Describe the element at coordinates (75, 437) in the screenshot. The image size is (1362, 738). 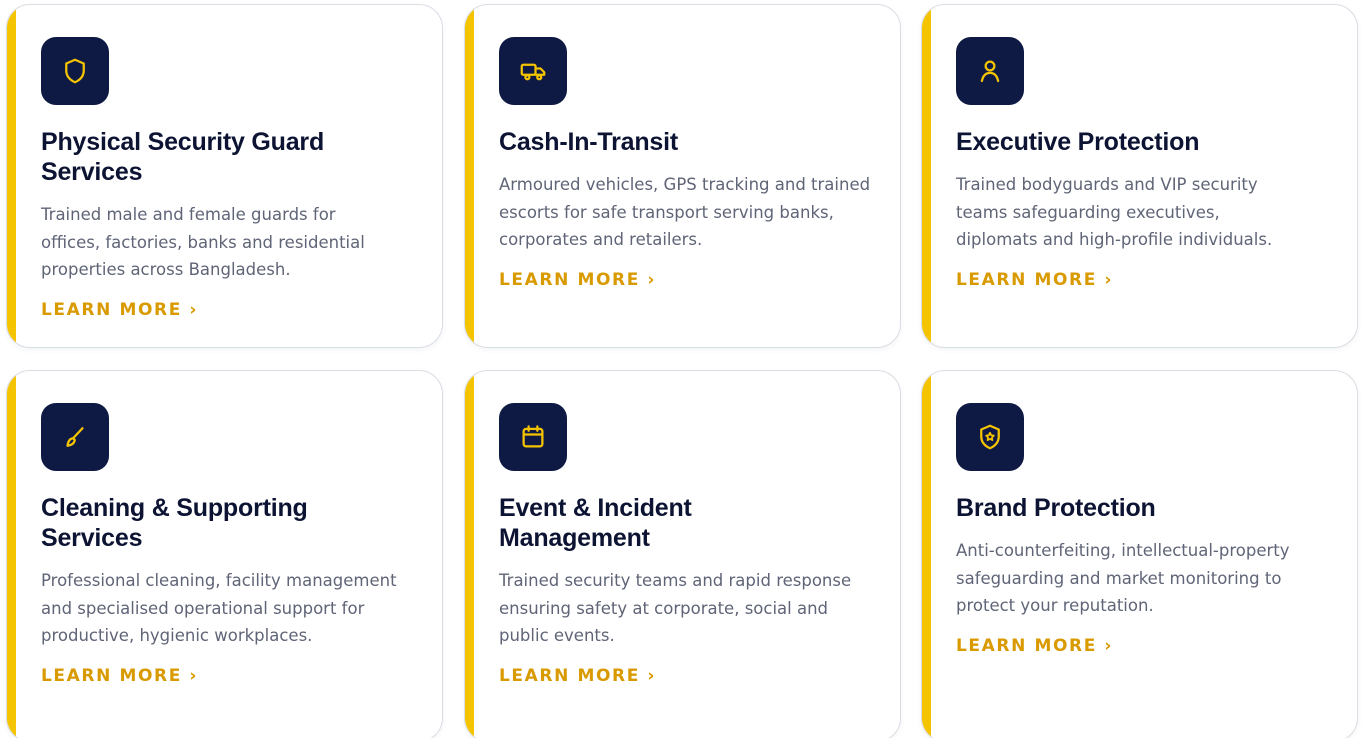
I see `brush-icon` at that location.